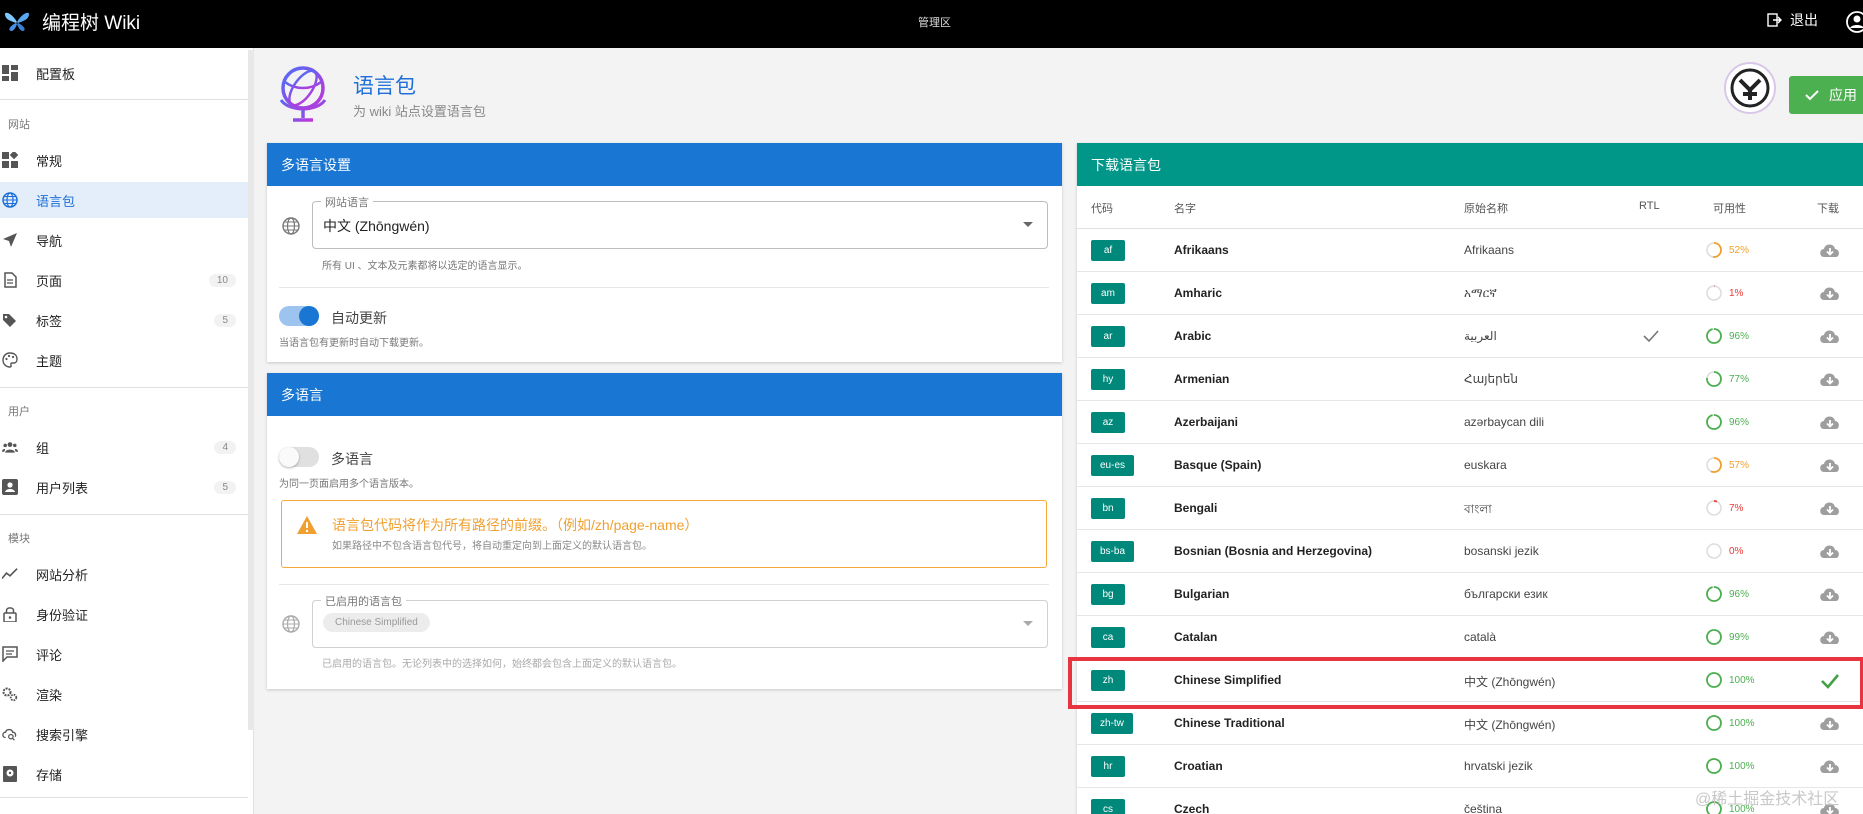 The image size is (1863, 814). Describe the element at coordinates (1108, 336) in the screenshot. I see `locale-code-chip: ar` at that location.